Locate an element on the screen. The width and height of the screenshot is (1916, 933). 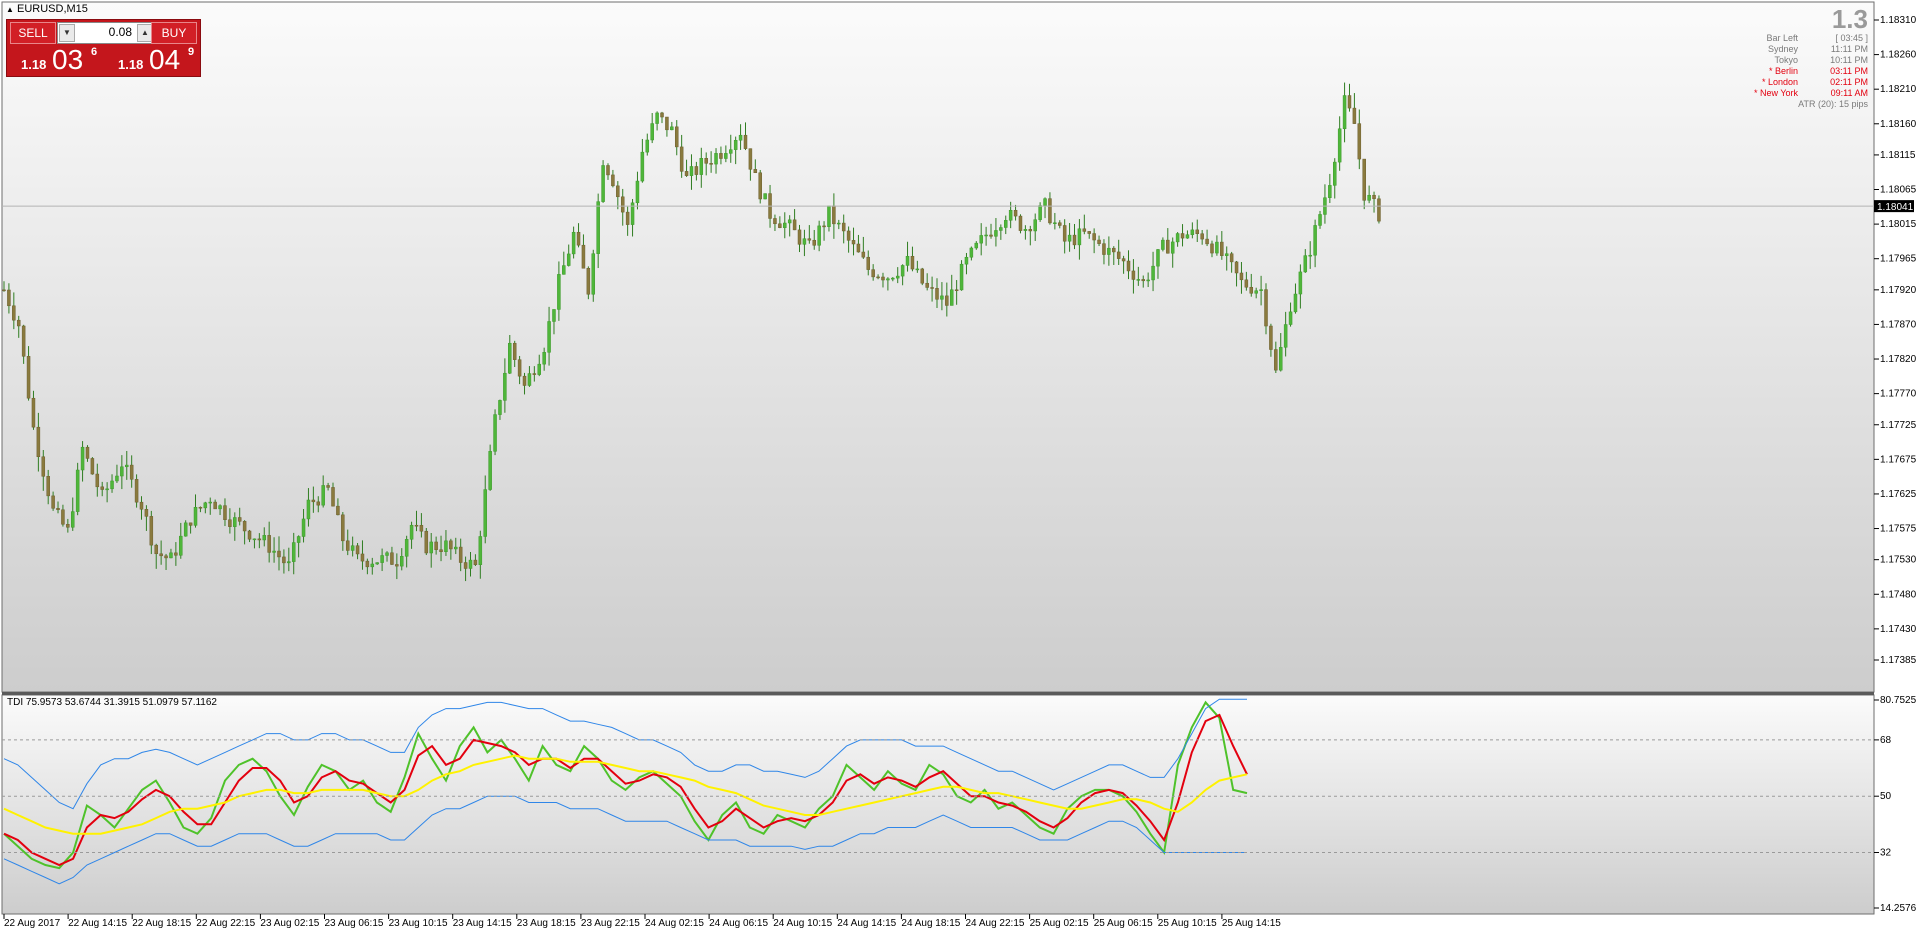
time-tick-label: 25 Aug 10:15 is located at coordinates (1187, 923).